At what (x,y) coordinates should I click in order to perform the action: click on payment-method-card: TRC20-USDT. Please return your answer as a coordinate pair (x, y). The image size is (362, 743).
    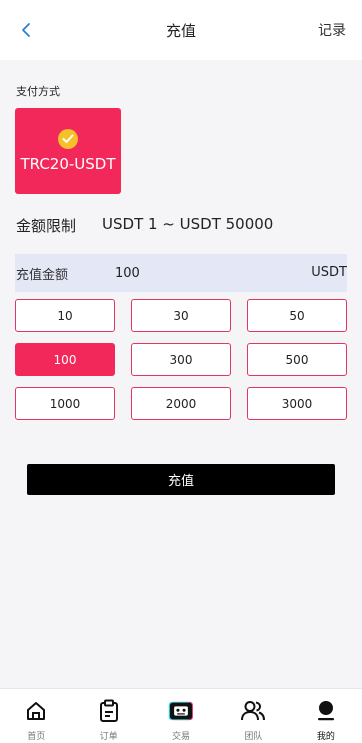
    Looking at the image, I should click on (68, 151).